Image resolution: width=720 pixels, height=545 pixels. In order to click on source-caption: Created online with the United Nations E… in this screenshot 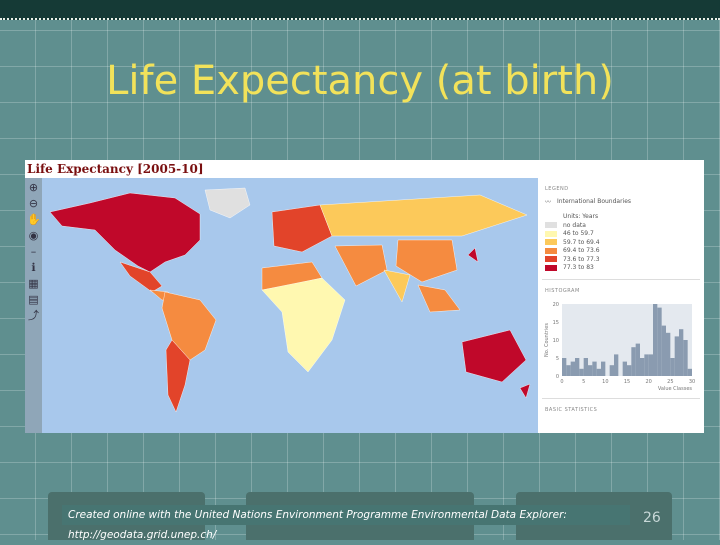, I will do `click(346, 523)`.